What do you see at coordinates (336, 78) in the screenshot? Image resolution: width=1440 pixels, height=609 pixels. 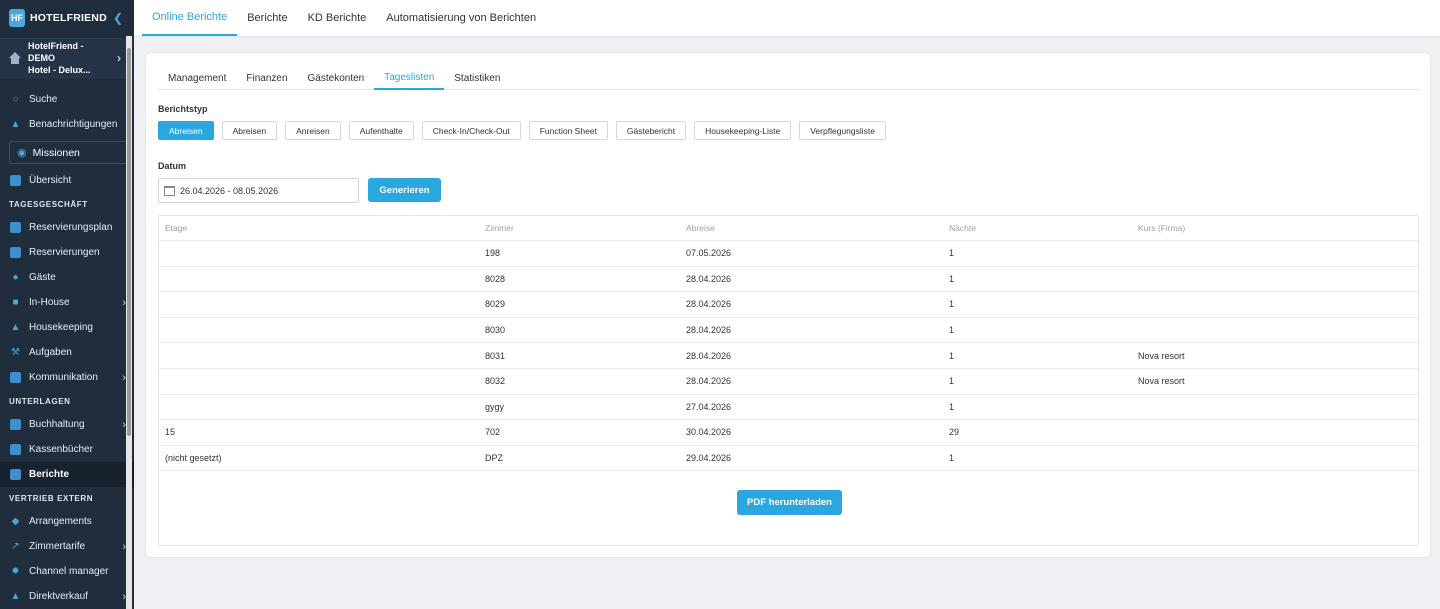 I see `subtab-gaestekonten: Gästekonten` at bounding box center [336, 78].